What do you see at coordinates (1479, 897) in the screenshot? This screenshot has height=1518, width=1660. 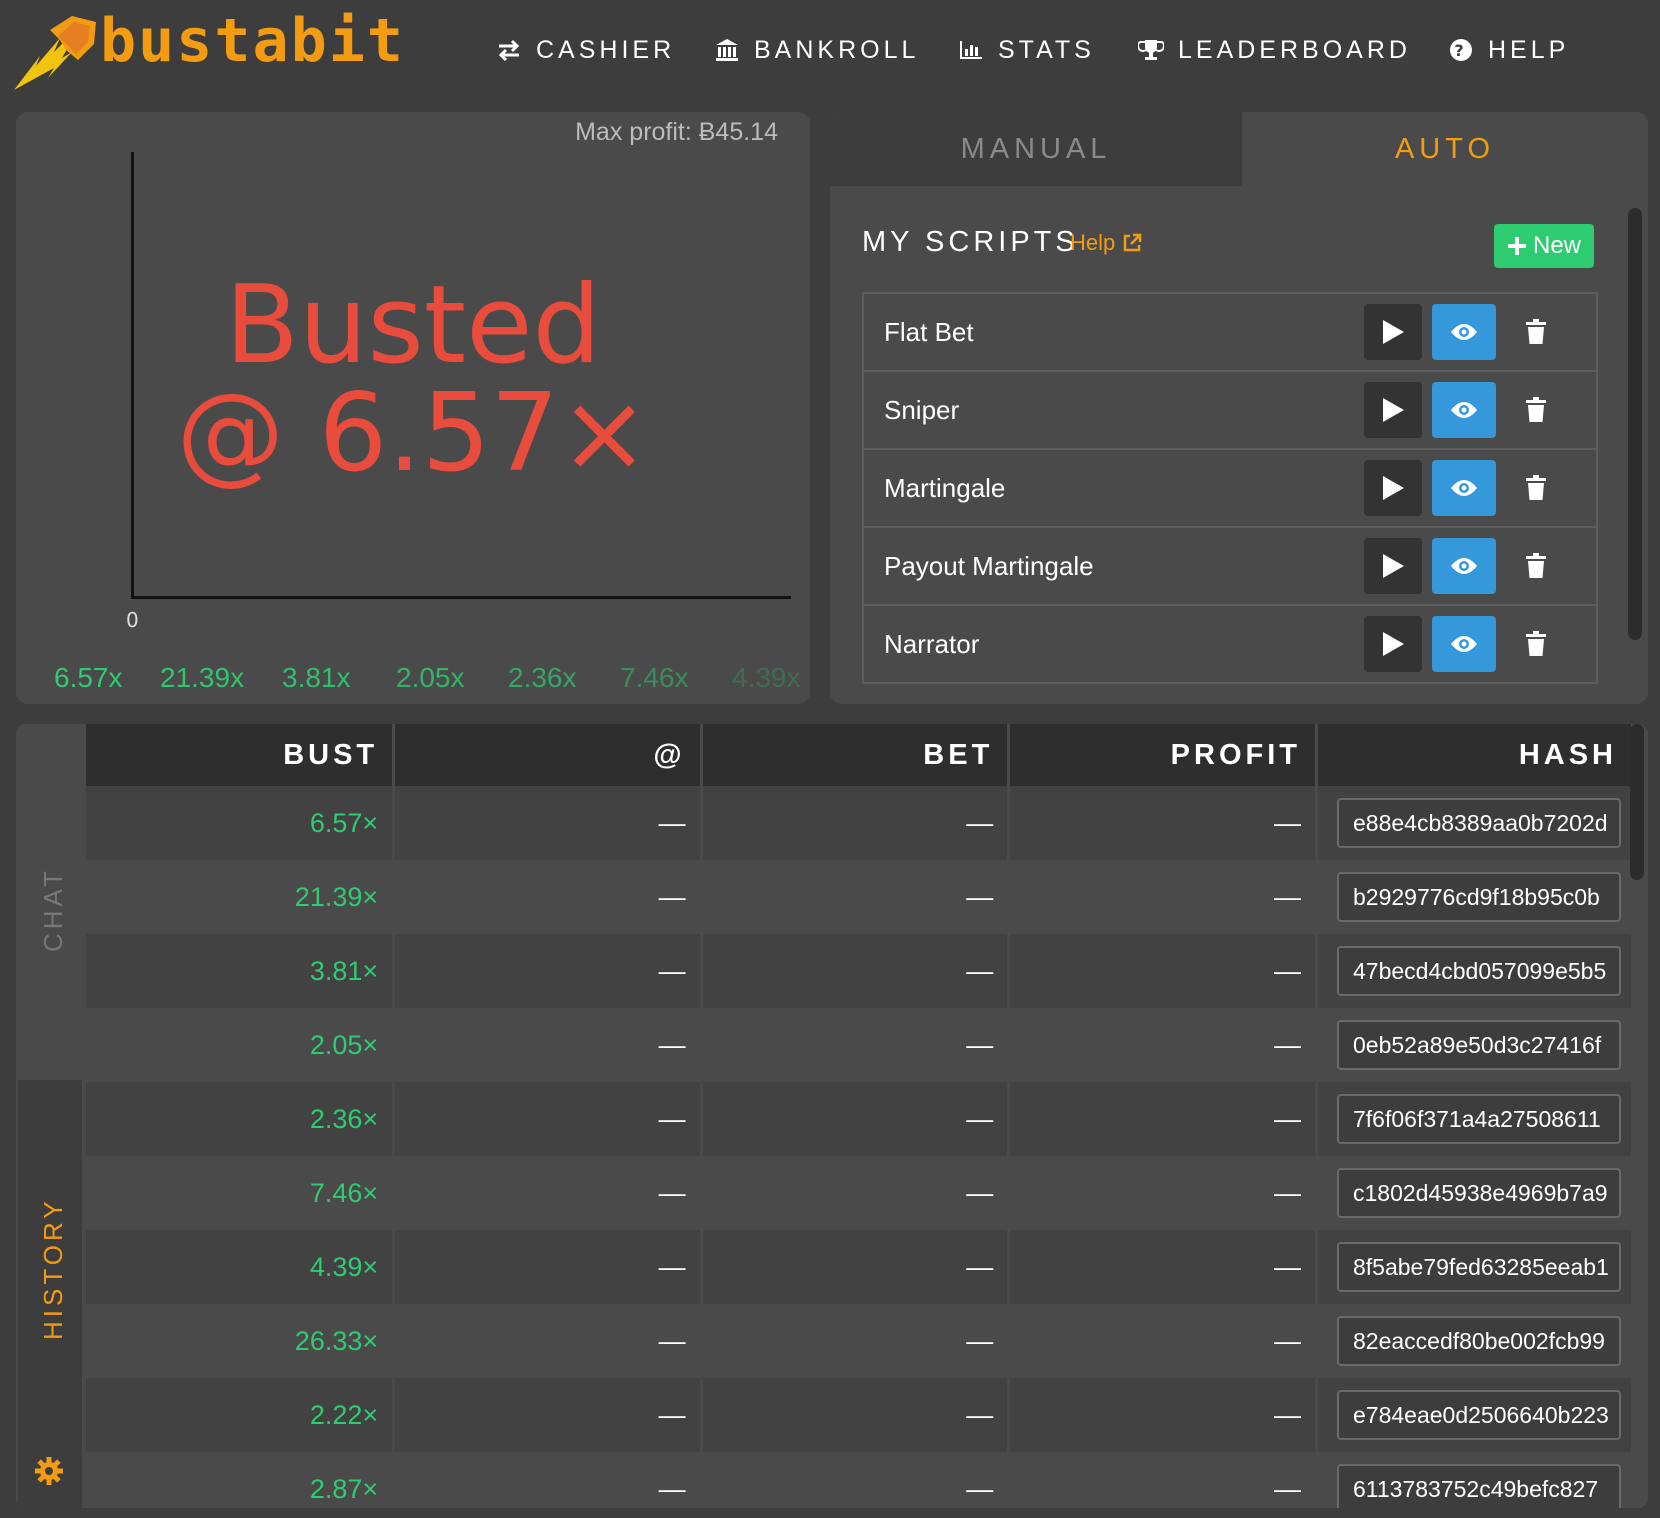 I see `hash-field: b2929776cd9f18b95c0b` at bounding box center [1479, 897].